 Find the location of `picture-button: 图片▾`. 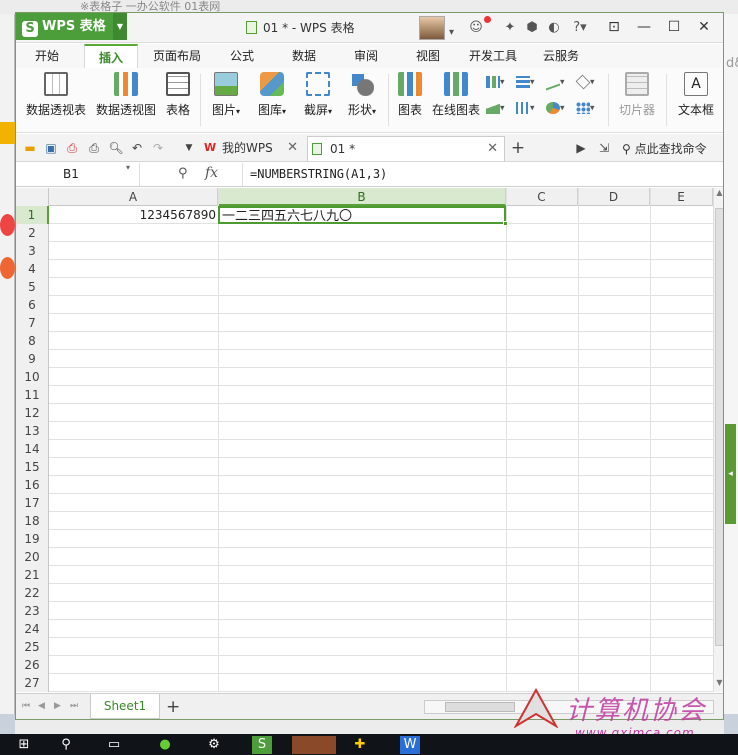

picture-button: 图片▾ is located at coordinates (226, 95).